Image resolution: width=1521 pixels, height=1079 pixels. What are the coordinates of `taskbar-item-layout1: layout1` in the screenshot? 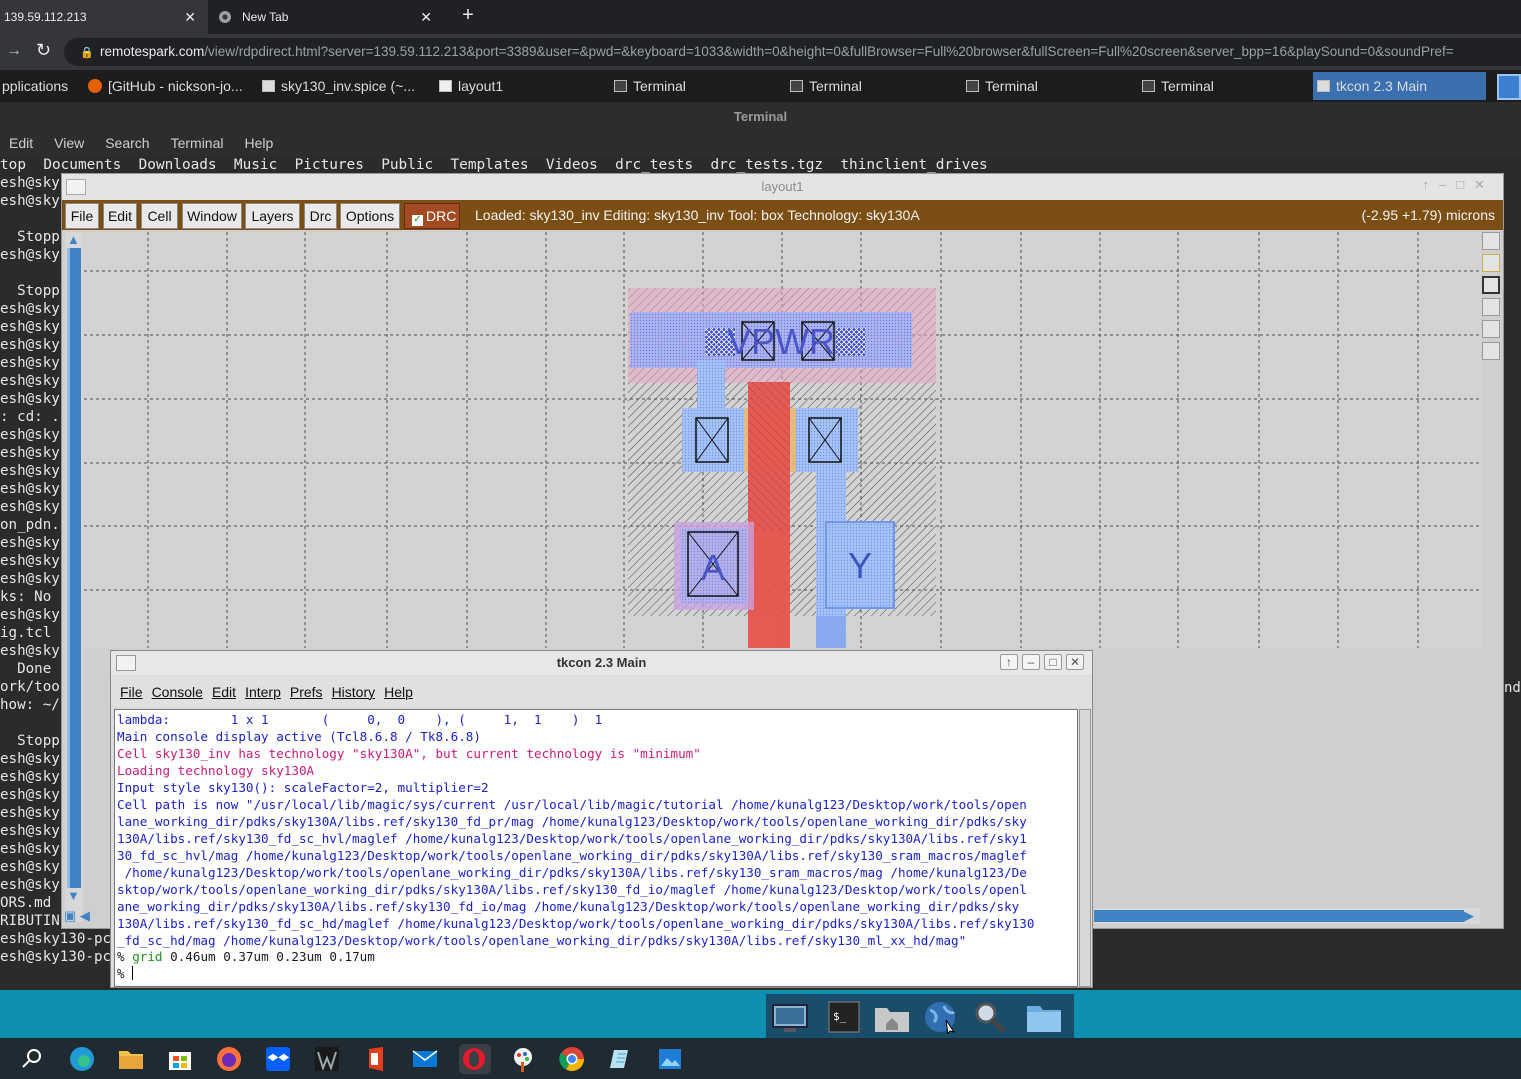 It's located at (469, 86).